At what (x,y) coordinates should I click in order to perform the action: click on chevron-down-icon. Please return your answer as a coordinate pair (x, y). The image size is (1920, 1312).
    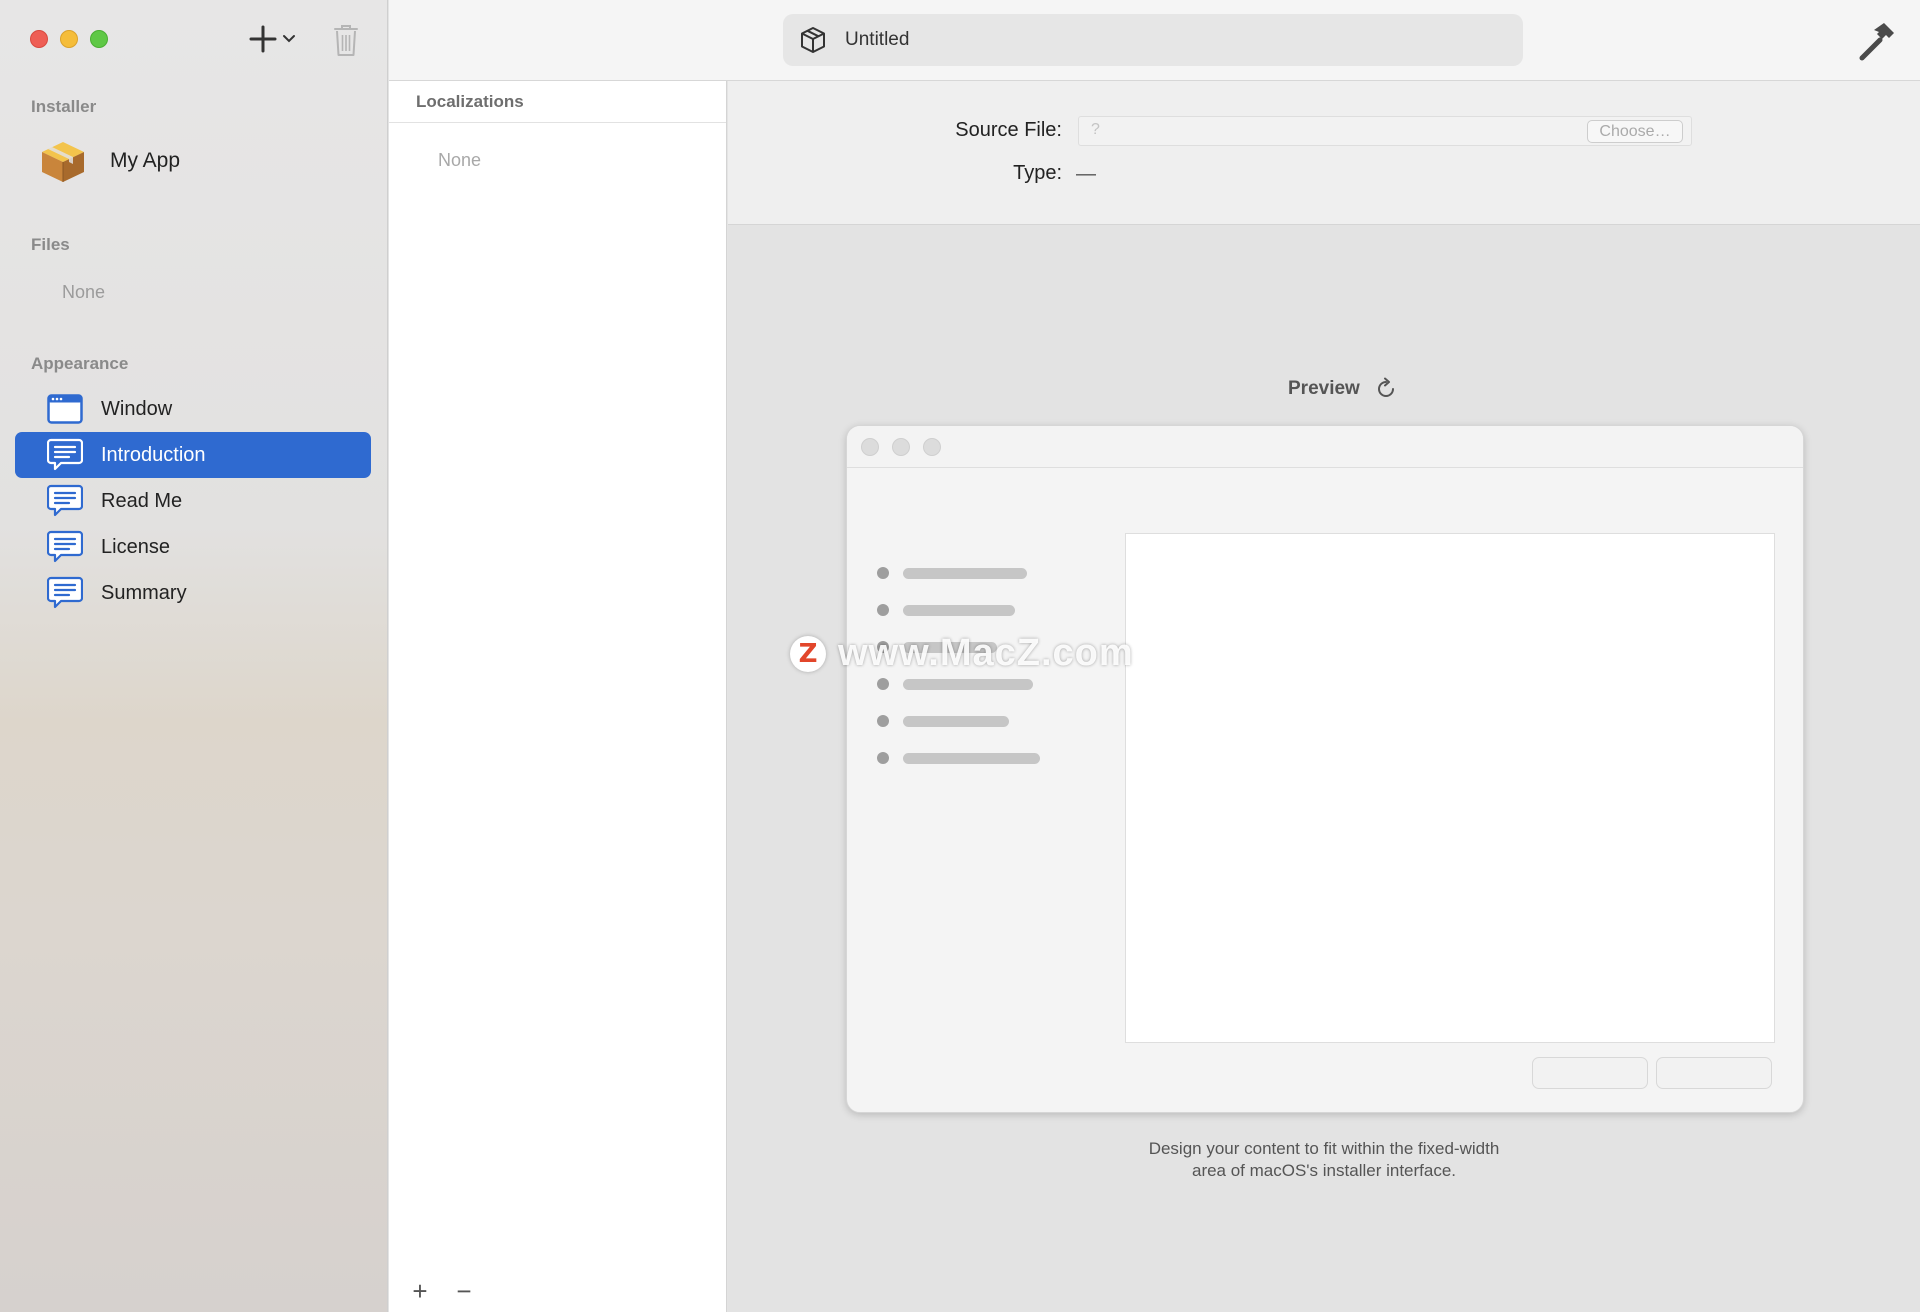
    Looking at the image, I should click on (289, 39).